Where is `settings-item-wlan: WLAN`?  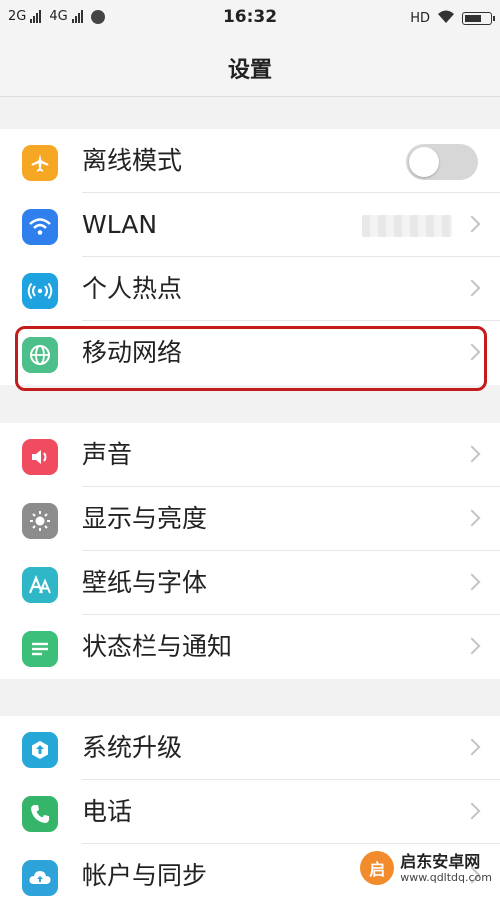
settings-item-wlan: WLAN is located at coordinates (250, 225).